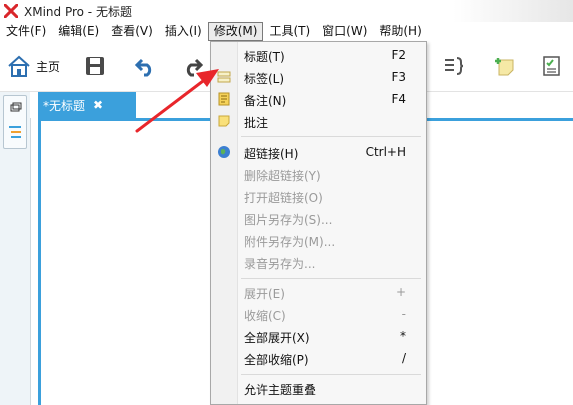 This screenshot has height=405, width=573. I want to click on menu-item-delete-hyperlink-label: 删除超链接(Y), so click(282, 176).